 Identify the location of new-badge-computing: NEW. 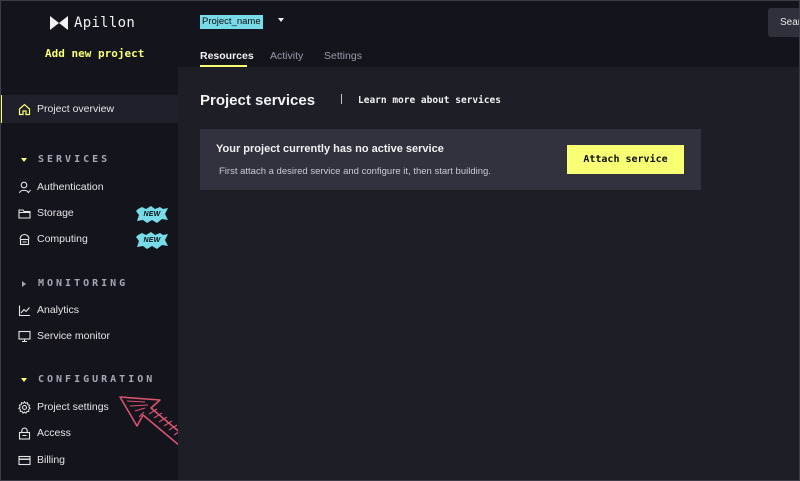
(152, 240).